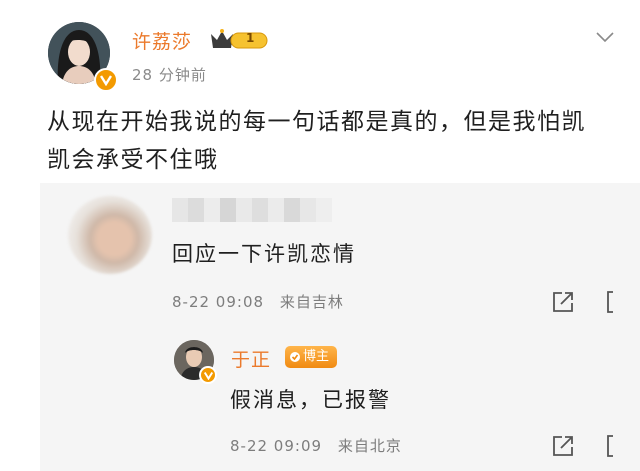  I want to click on reply-meta: 8-22 09:09 来自北京, so click(316, 445).